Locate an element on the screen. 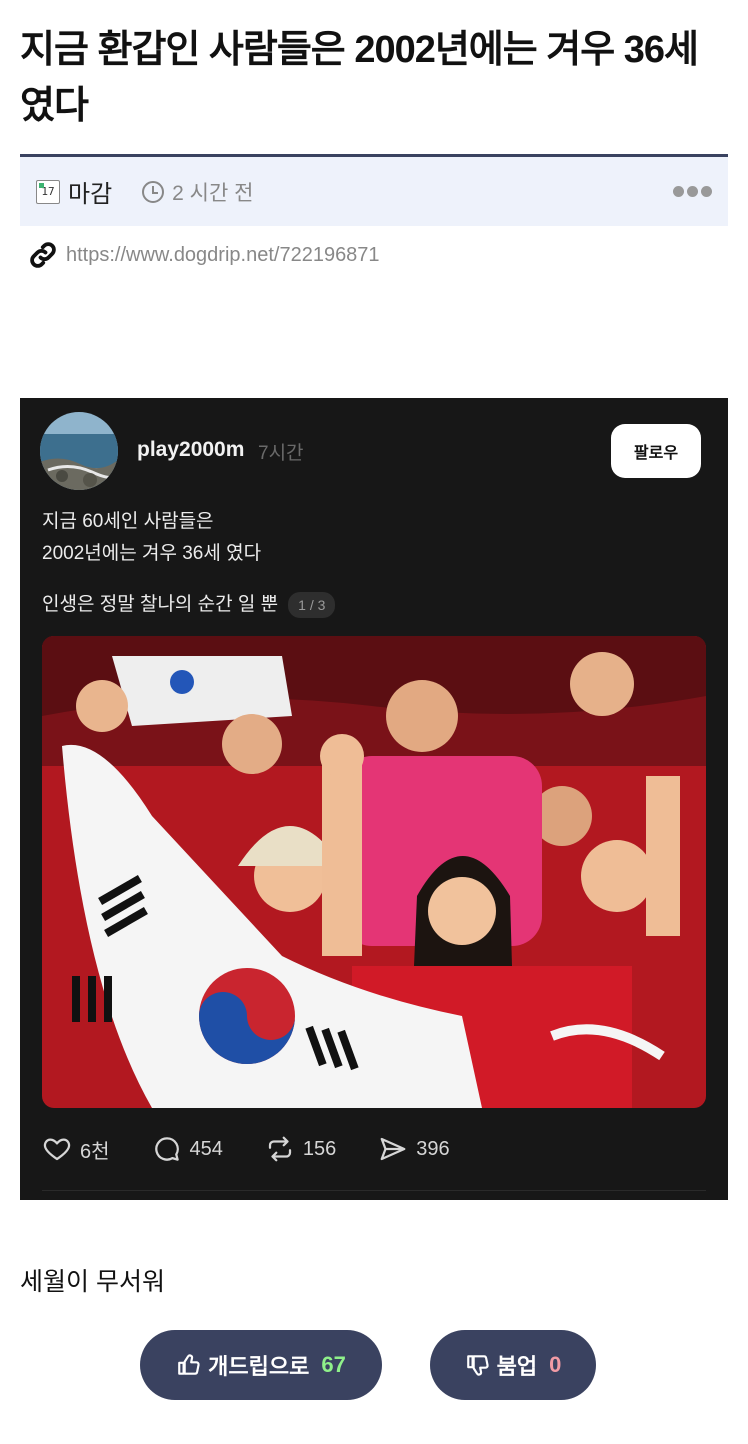 The width and height of the screenshot is (748, 1444). embed-text-row: 인생은 정말 찰나의 순간 일 뿐 1 / 3 is located at coordinates (189, 605).